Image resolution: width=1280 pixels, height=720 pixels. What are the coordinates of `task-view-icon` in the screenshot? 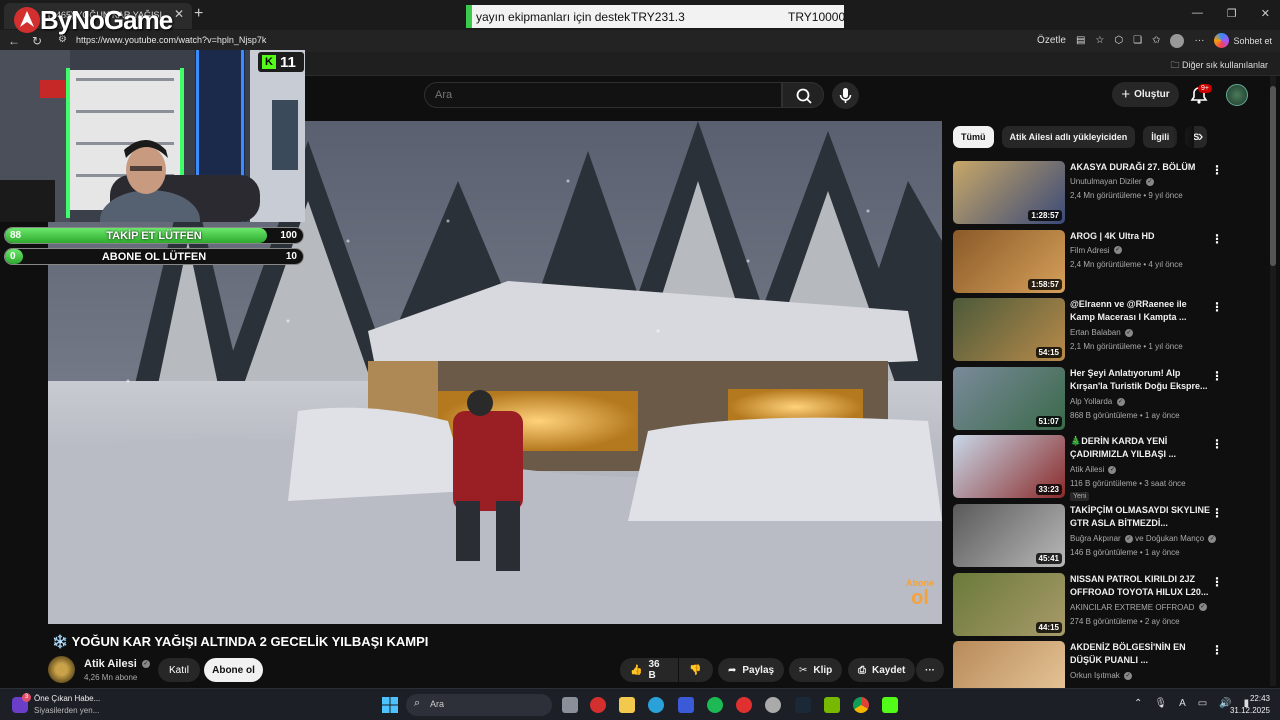 It's located at (570, 705).